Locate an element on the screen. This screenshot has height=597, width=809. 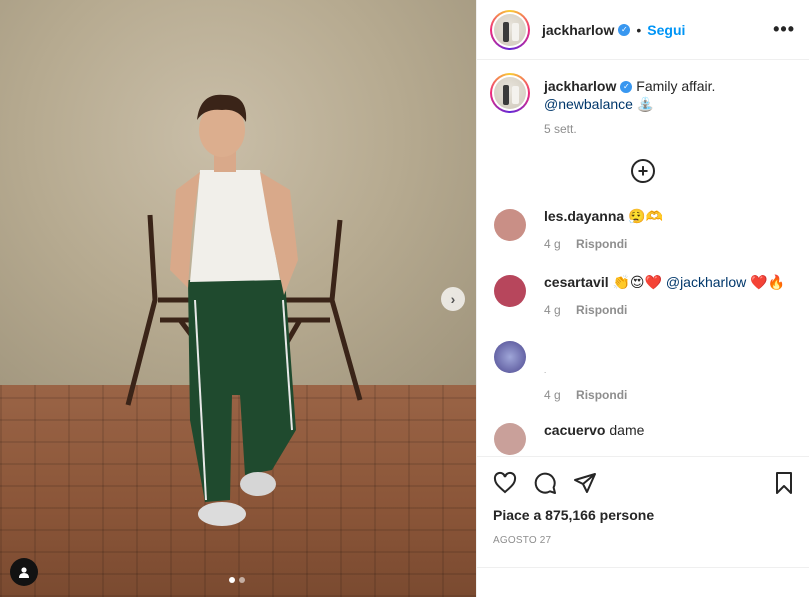
comment-text: dame is located at coordinates (627, 430).